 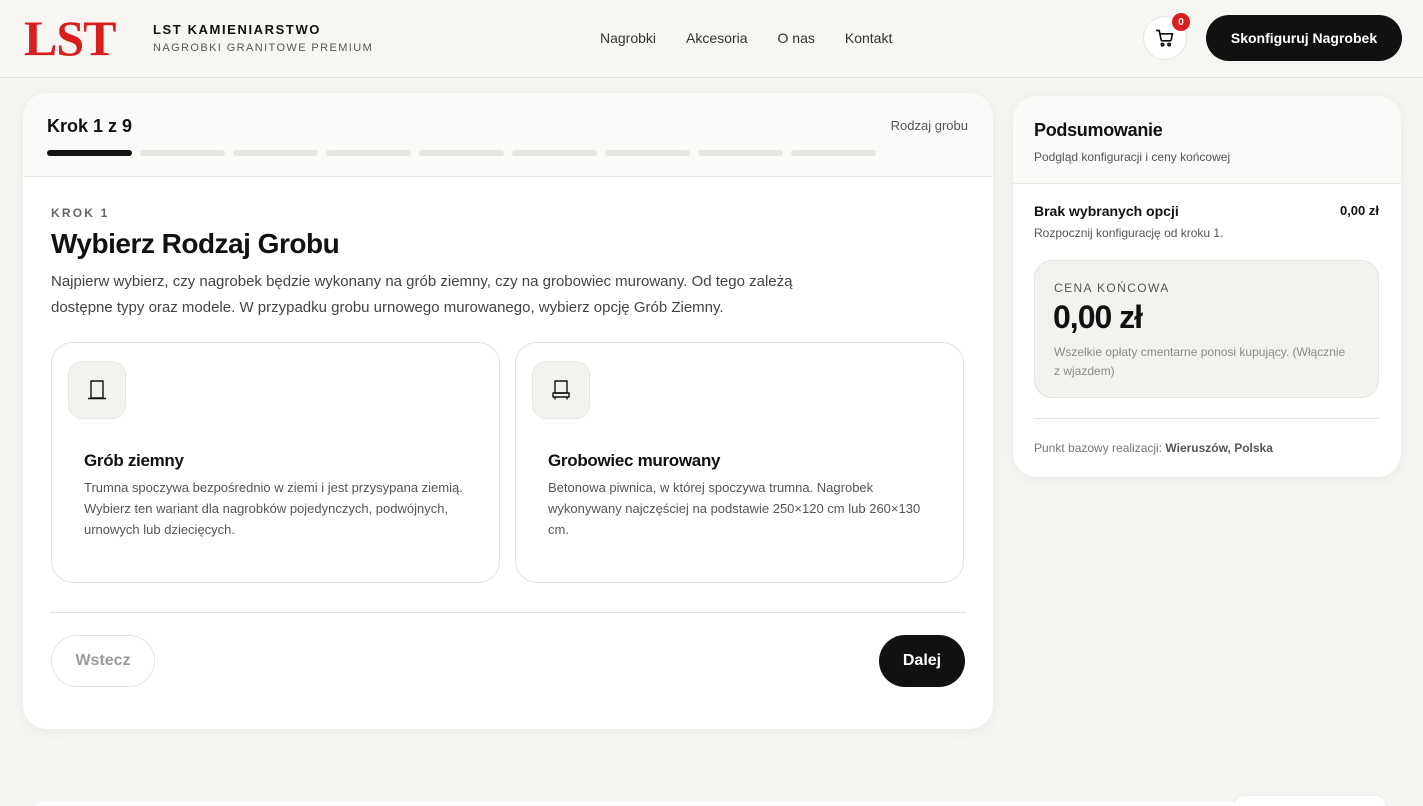 I want to click on nav-item-kontakt: Kontakt, so click(x=868, y=38).